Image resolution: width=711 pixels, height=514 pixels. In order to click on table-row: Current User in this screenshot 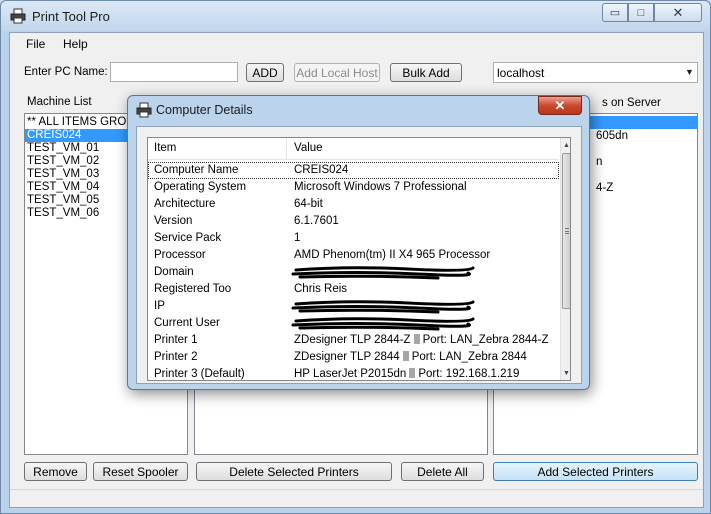, I will do `click(353, 323)`.